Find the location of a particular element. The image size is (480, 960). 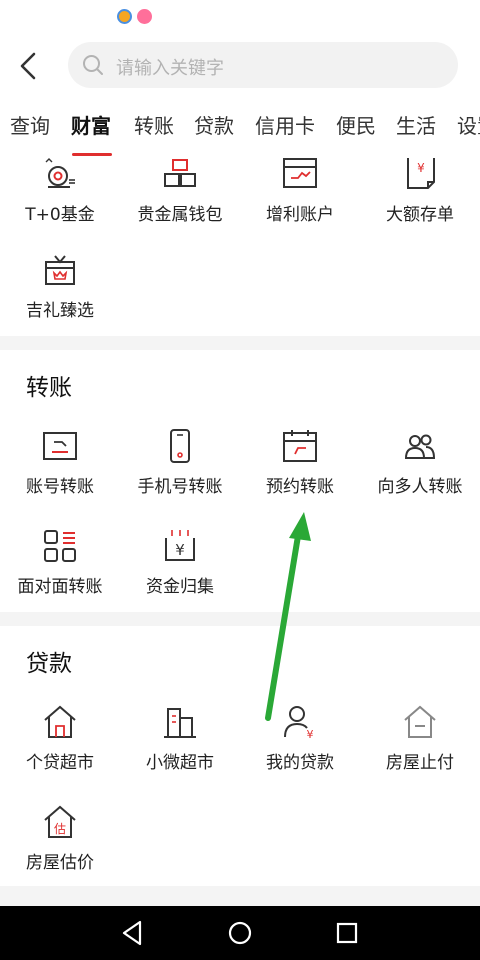

back-arrow-icon is located at coordinates (28, 66).